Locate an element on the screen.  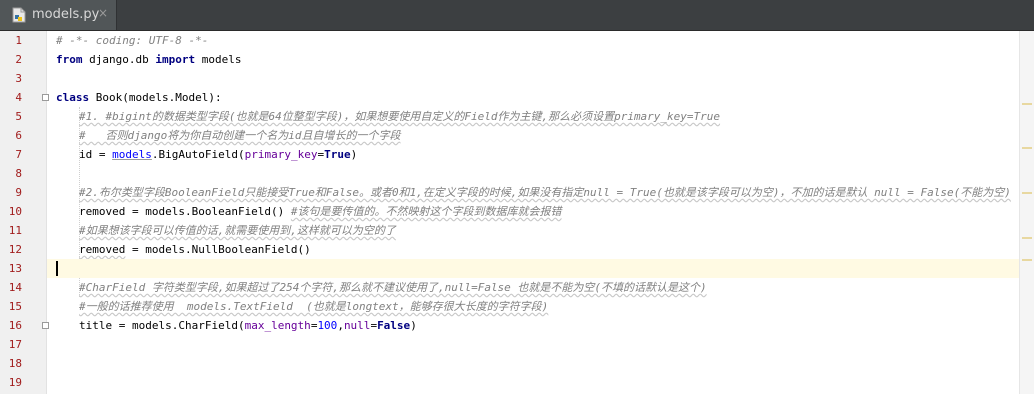
line-number: 8 is located at coordinates (18, 173).